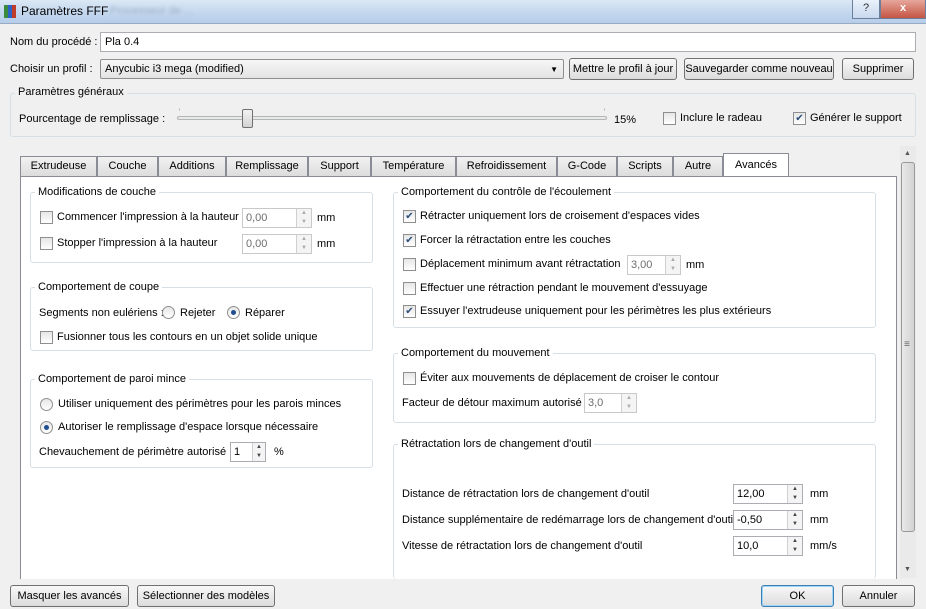  Describe the element at coordinates (907, 344) in the screenshot. I see `grip-icon: ≡` at that location.